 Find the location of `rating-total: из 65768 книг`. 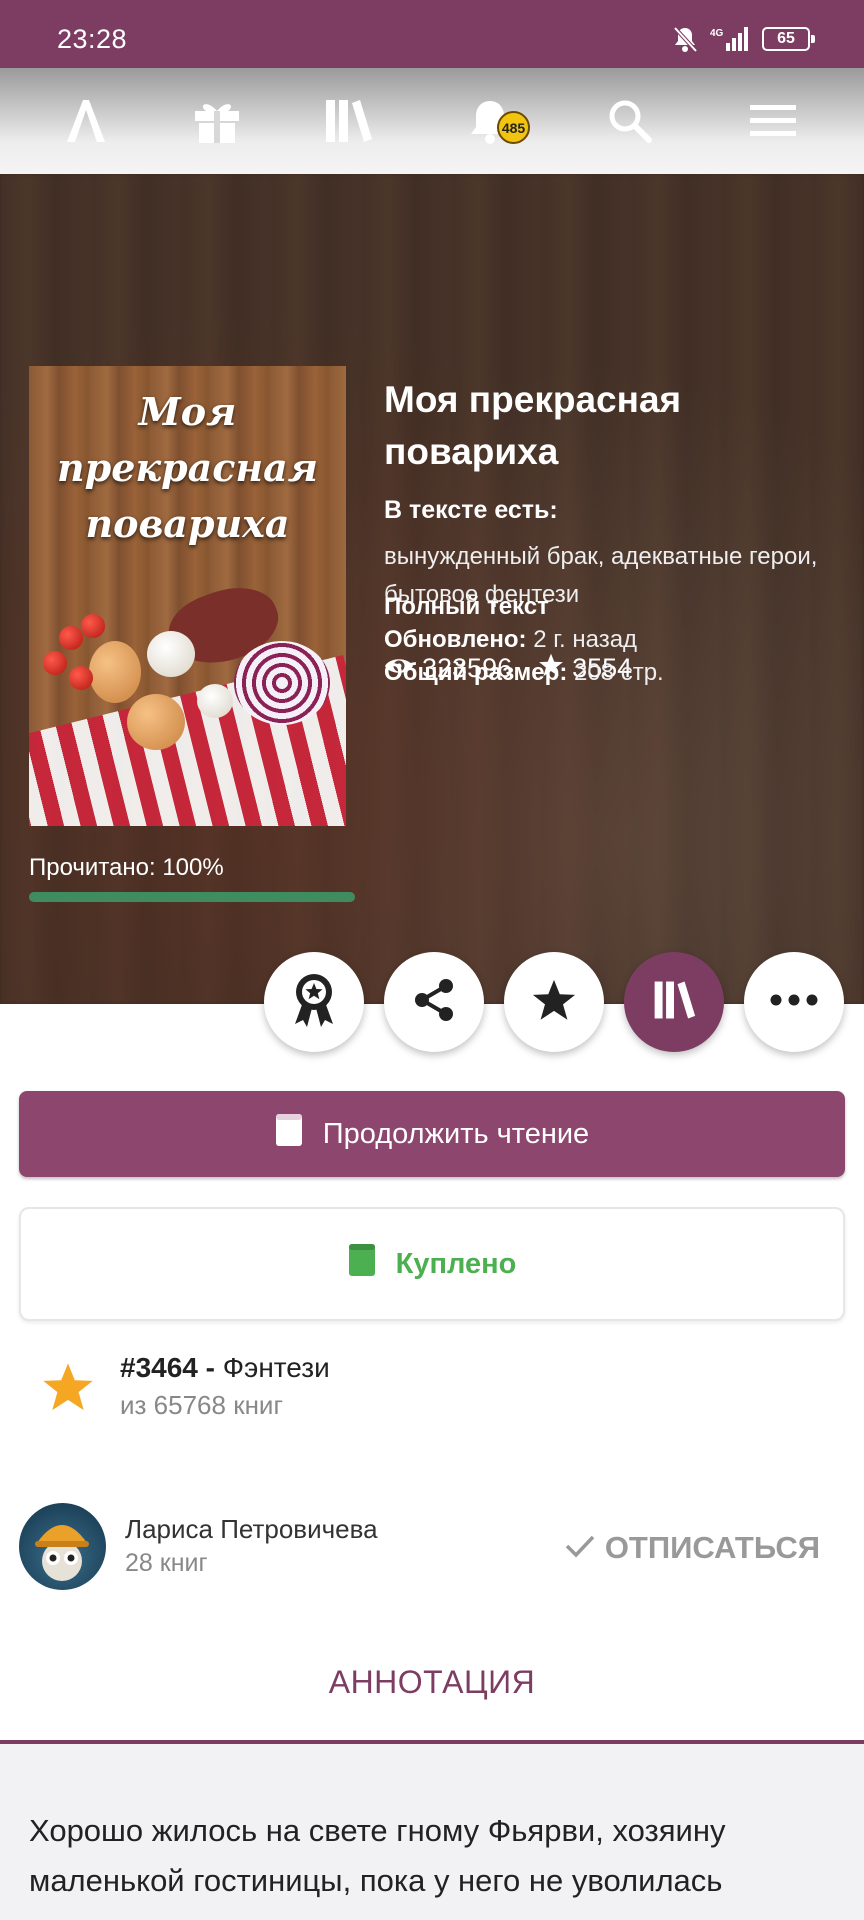

rating-total: из 65768 книг is located at coordinates (201, 1405).